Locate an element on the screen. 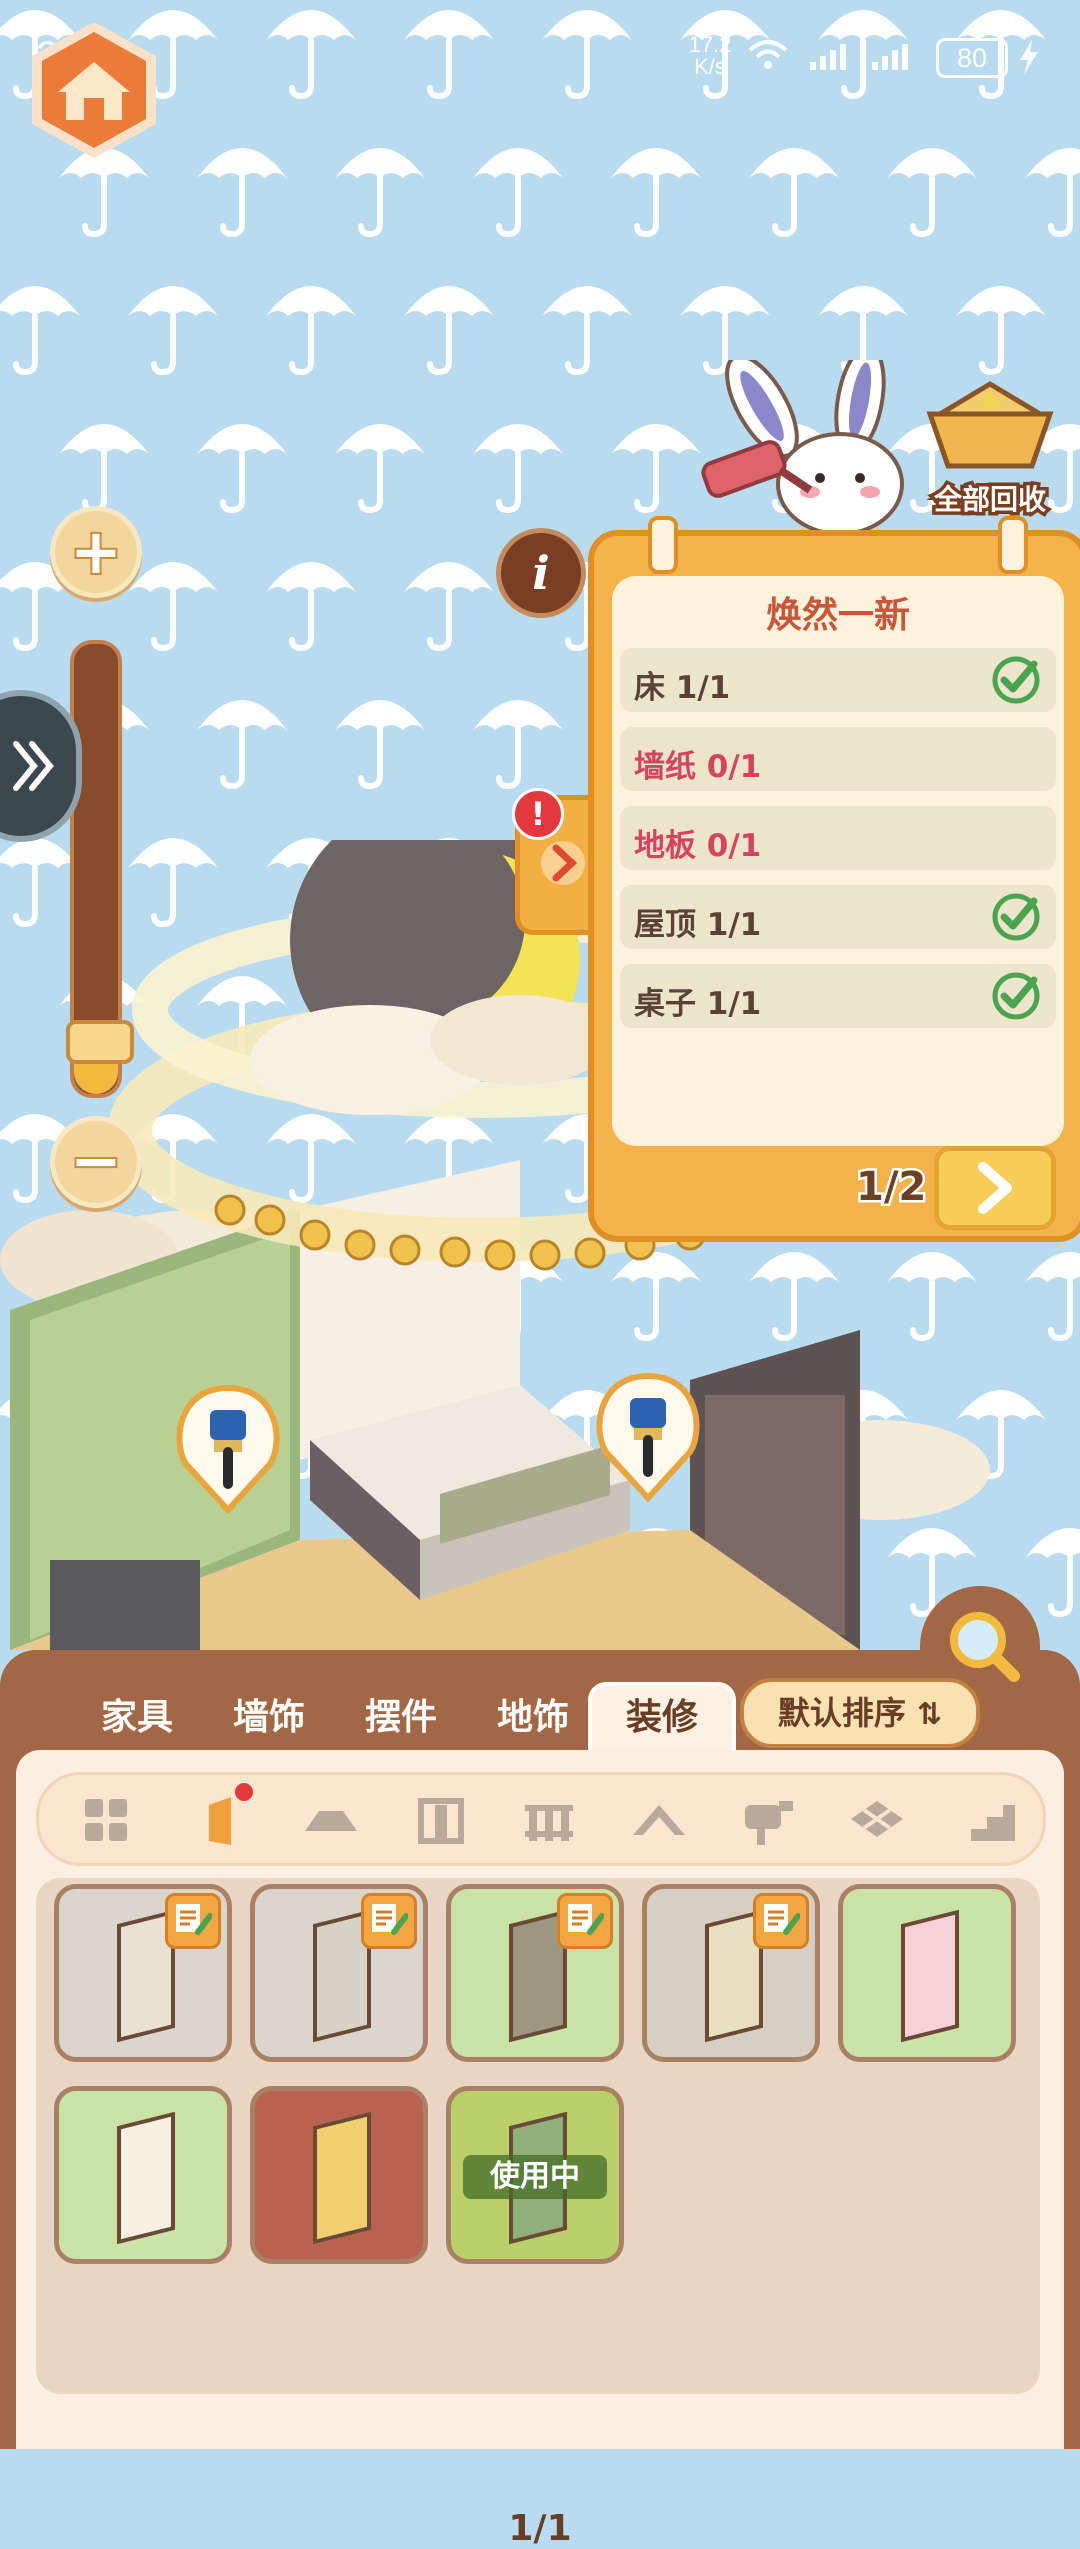  task-title: 焕然一新 is located at coordinates (837, 615).